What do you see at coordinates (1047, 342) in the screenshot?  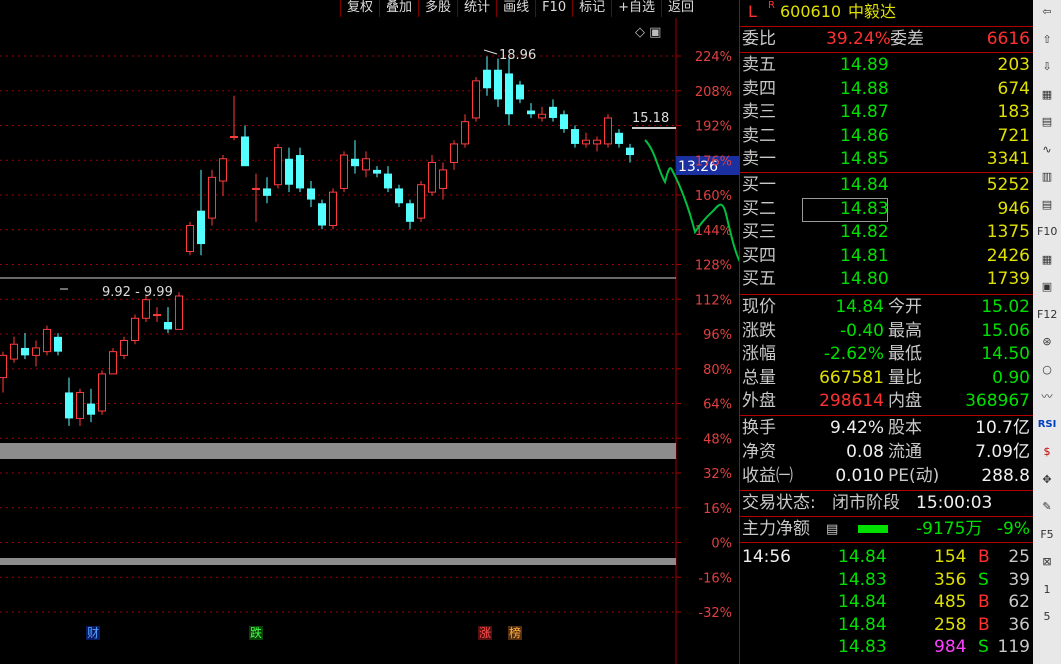 I see `chart-type-icon: ⊛` at bounding box center [1047, 342].